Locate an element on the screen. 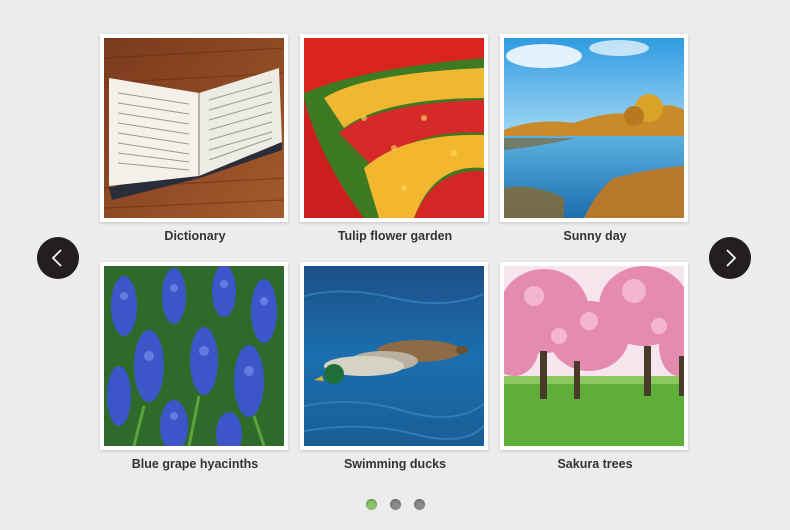 The image size is (790, 530). gallery-item-dictionary: Dictionary is located at coordinates (195, 138).